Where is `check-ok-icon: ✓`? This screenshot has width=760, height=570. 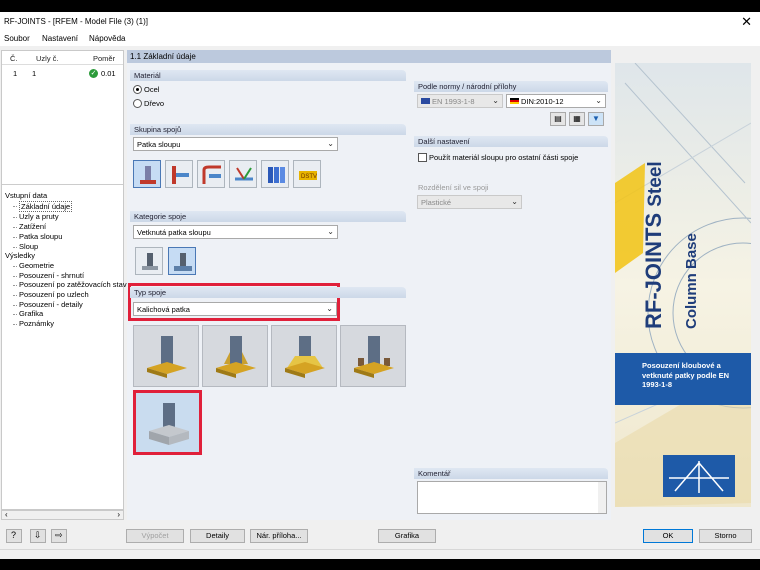
check-ok-icon: ✓ is located at coordinates (93, 73).